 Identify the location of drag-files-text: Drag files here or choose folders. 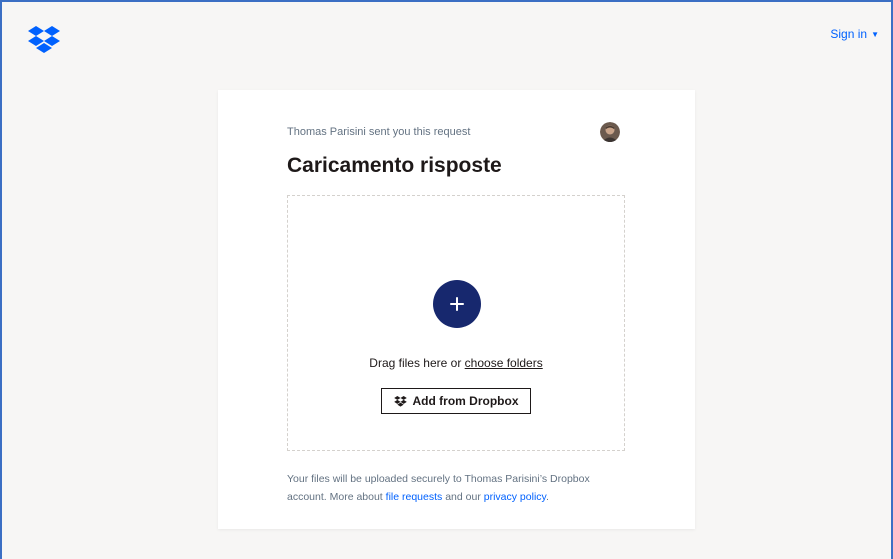
(456, 363).